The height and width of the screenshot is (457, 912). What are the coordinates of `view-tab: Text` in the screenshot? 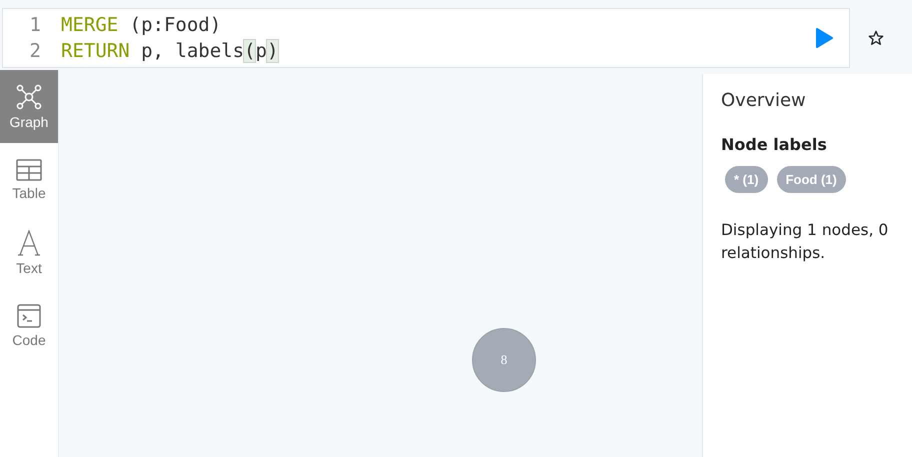 It's located at (29, 252).